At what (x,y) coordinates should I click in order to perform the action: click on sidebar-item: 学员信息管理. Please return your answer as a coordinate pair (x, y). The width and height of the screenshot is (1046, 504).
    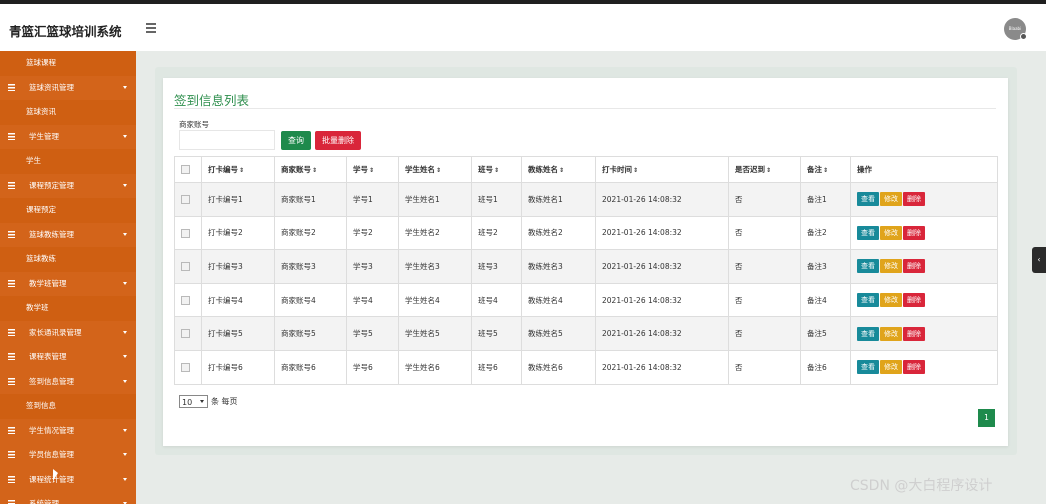
    Looking at the image, I should click on (68, 455).